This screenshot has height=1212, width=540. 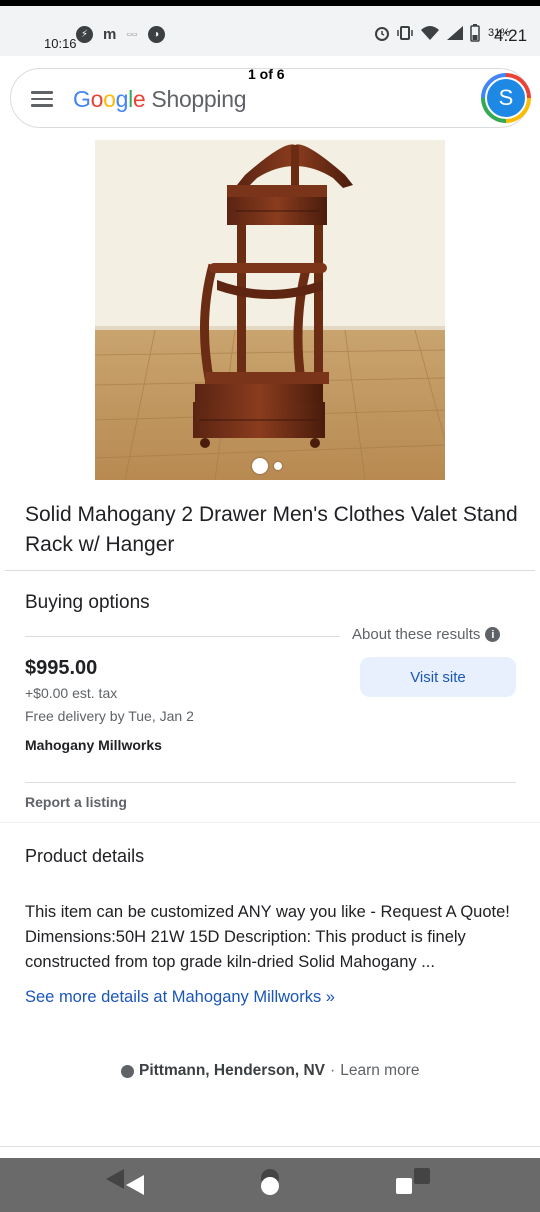 What do you see at coordinates (120, 34) in the screenshot?
I see `notification-icons: ⚡ m ▭▭ ◑` at bounding box center [120, 34].